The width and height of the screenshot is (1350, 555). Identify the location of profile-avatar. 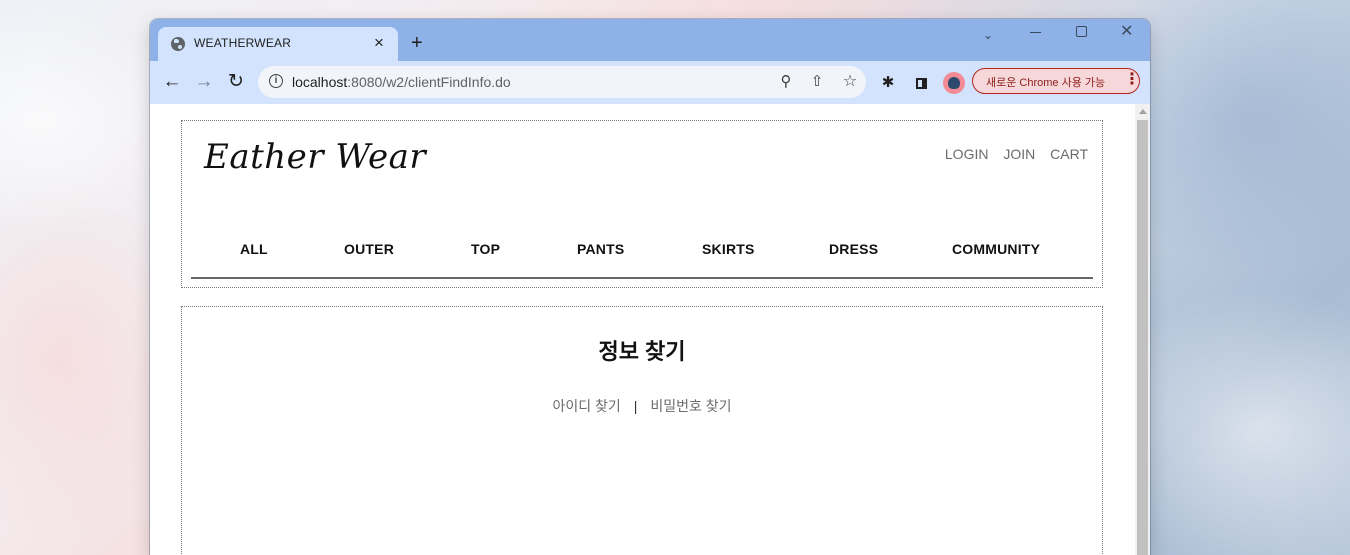
(954, 83).